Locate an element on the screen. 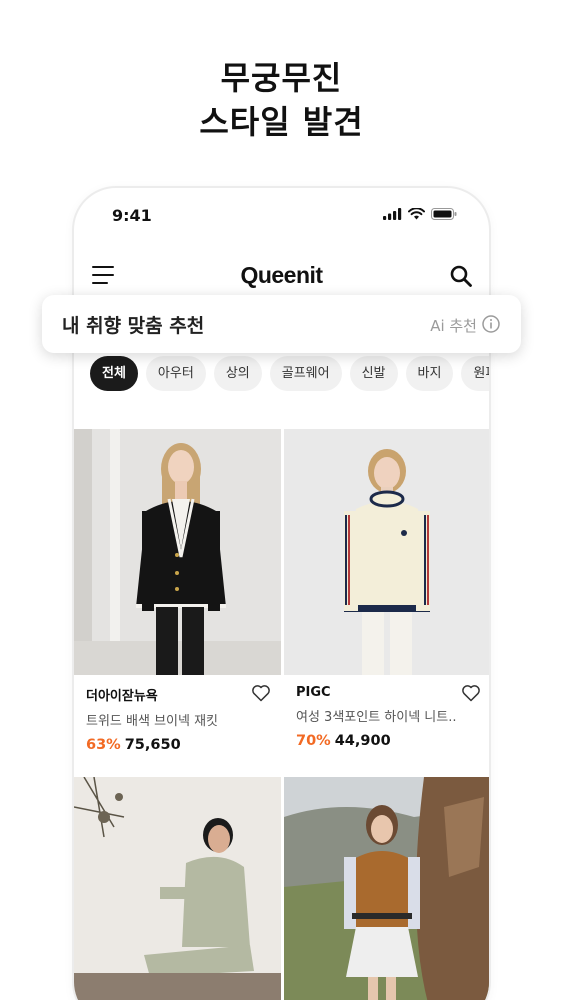  app-bar: Queenit is located at coordinates (281, 276).